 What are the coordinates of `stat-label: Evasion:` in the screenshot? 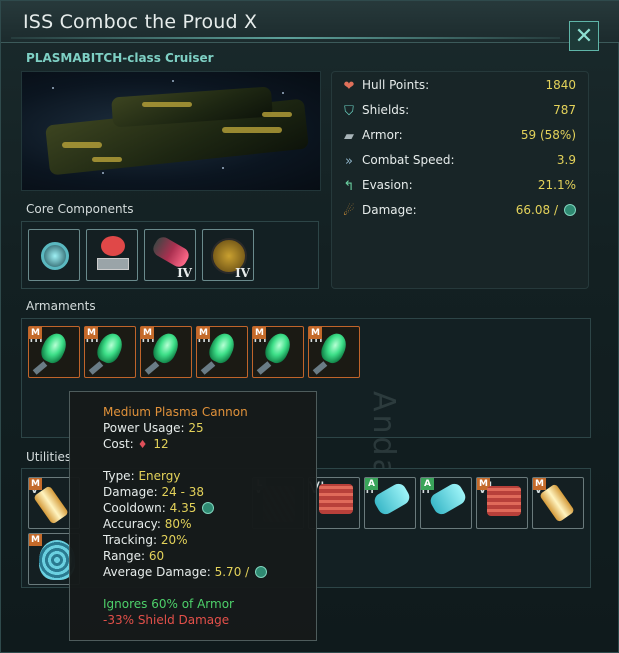 It's located at (387, 185).